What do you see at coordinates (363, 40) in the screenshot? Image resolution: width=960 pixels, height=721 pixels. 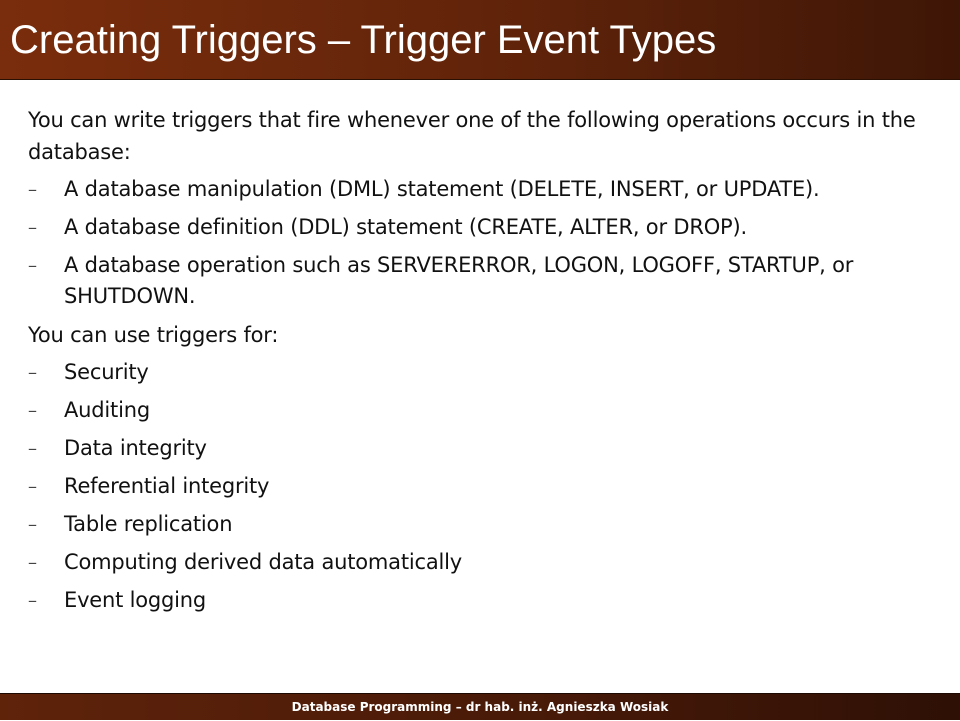 I see `slide-title: Creating Triggers – Trigger Event Types` at bounding box center [363, 40].